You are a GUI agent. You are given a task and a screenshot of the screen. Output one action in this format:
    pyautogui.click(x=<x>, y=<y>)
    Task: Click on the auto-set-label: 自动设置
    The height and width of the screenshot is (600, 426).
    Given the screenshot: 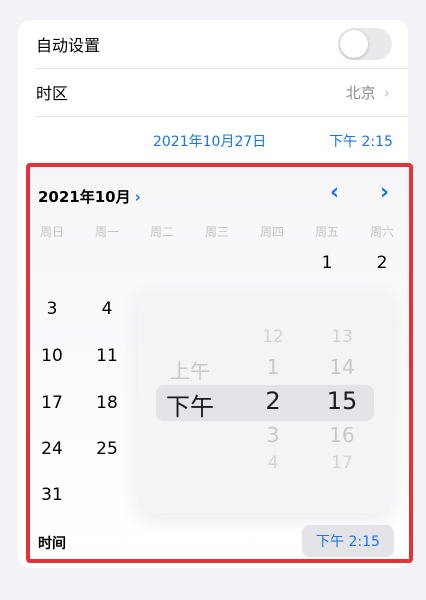 What is the action you would take?
    pyautogui.click(x=68, y=45)
    